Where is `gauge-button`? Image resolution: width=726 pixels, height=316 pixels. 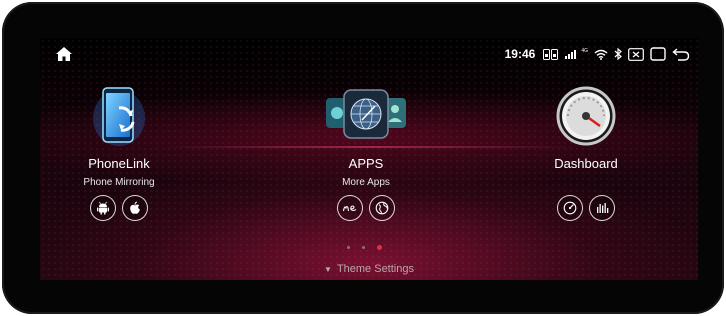
gauge-button is located at coordinates (570, 208).